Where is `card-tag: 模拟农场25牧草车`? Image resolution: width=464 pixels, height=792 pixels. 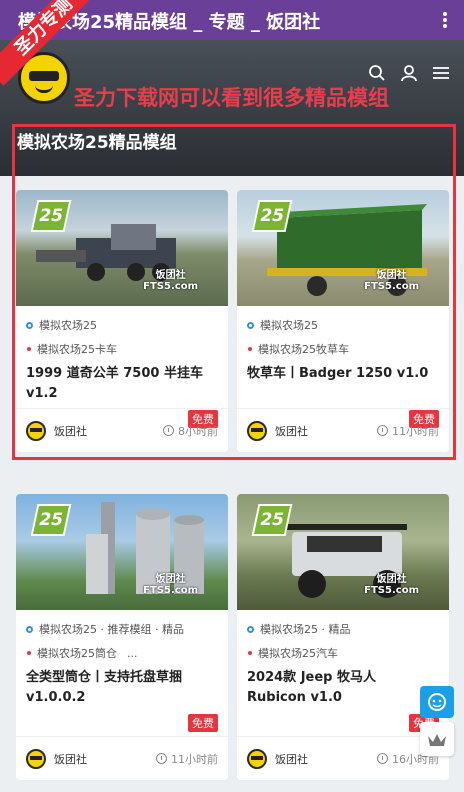 card-tag: 模拟农场25牧草车 is located at coordinates (303, 349).